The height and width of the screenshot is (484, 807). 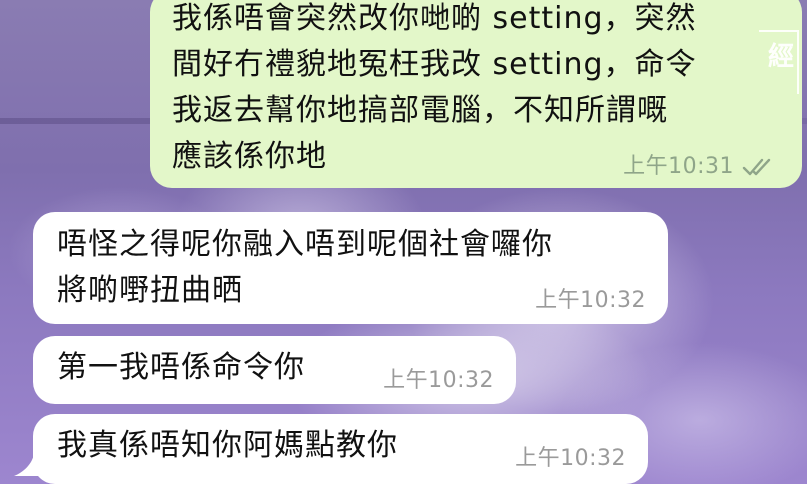 I want to click on message-meta: 上午10:31, so click(x=698, y=167).